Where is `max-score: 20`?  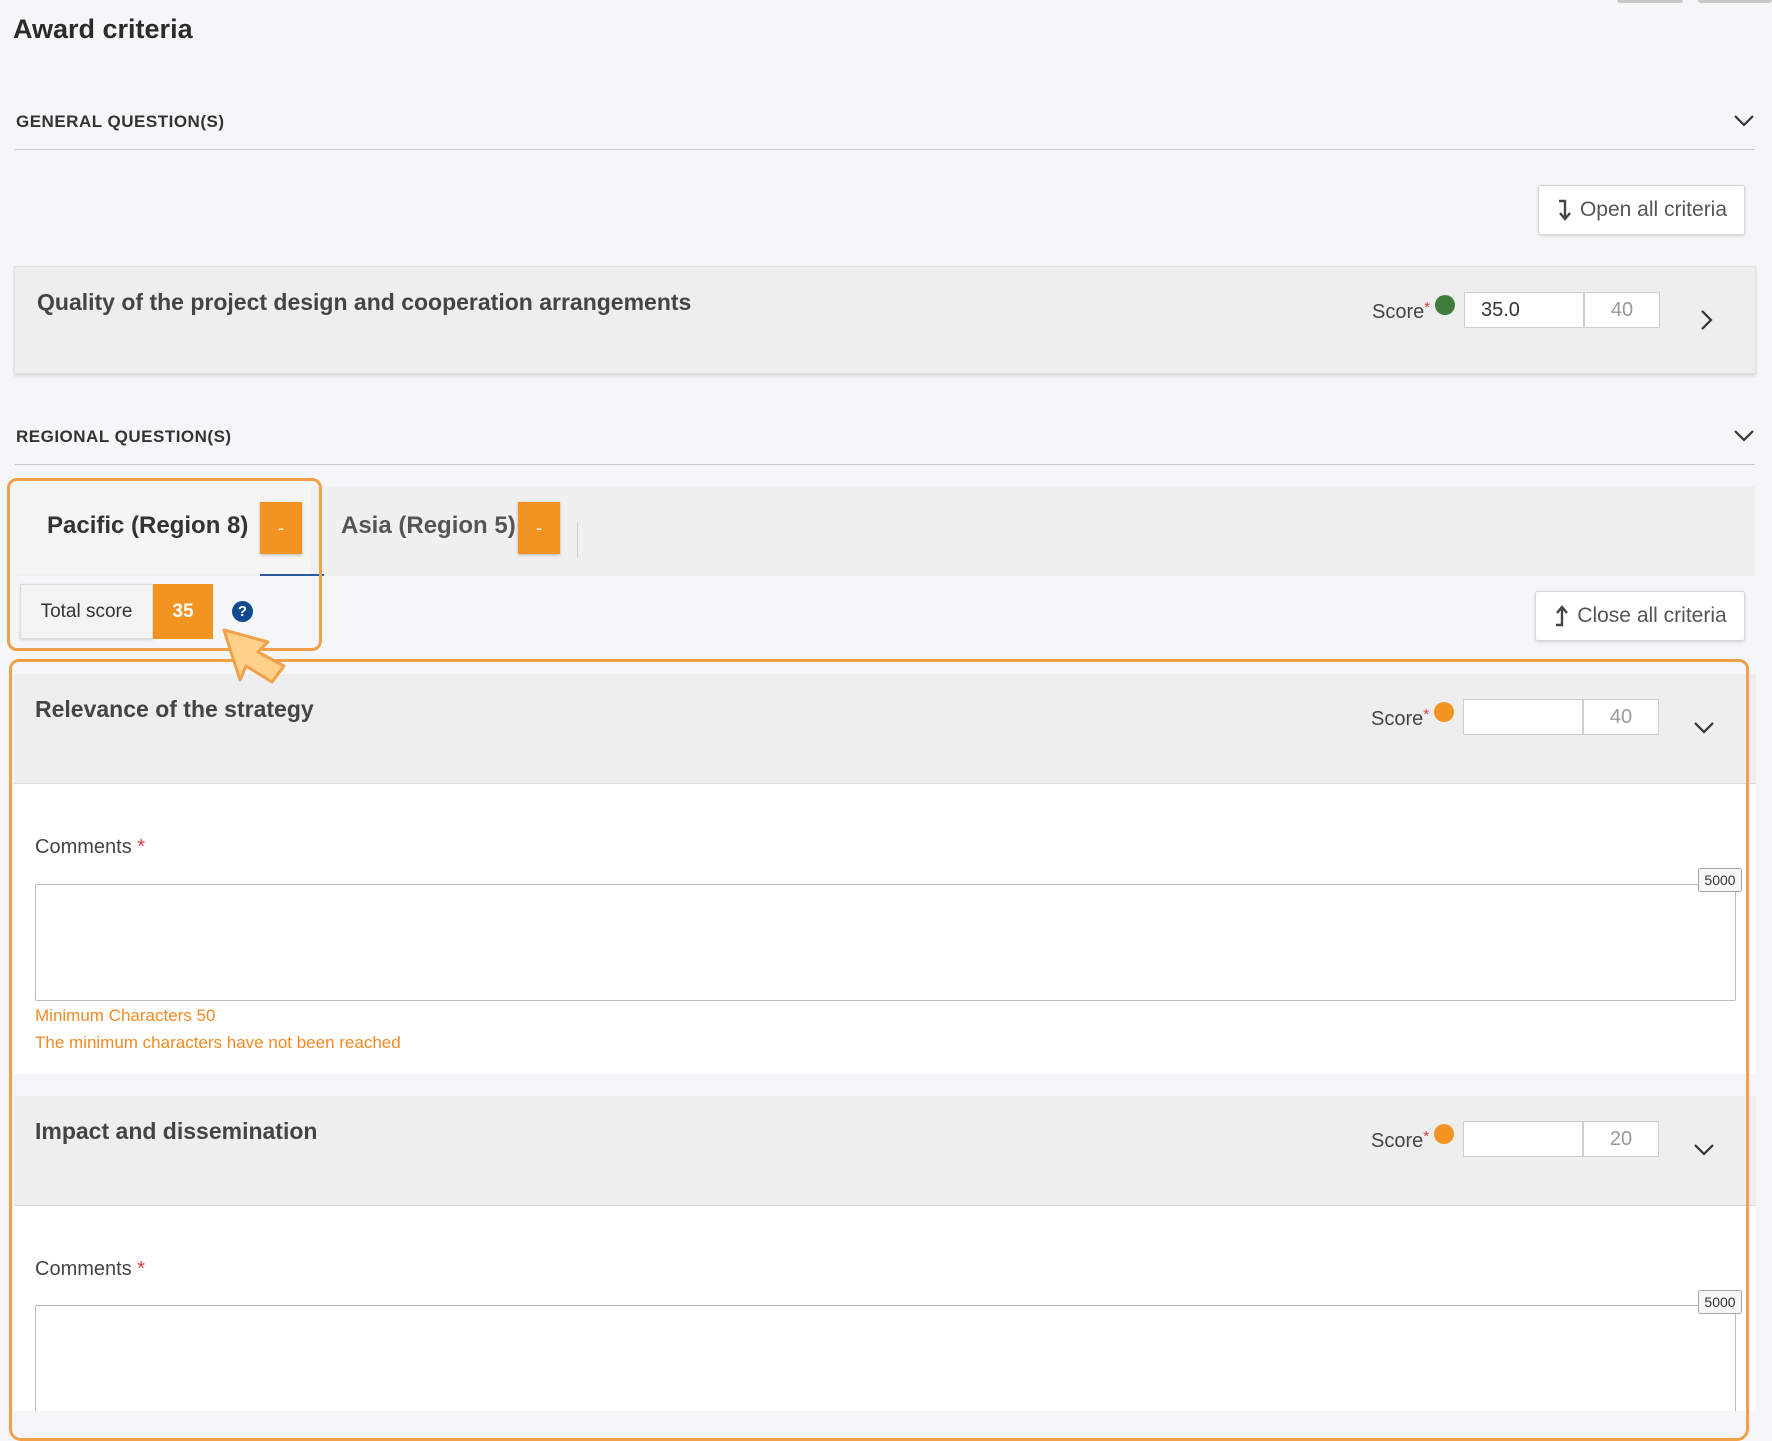 max-score: 20 is located at coordinates (1621, 1139).